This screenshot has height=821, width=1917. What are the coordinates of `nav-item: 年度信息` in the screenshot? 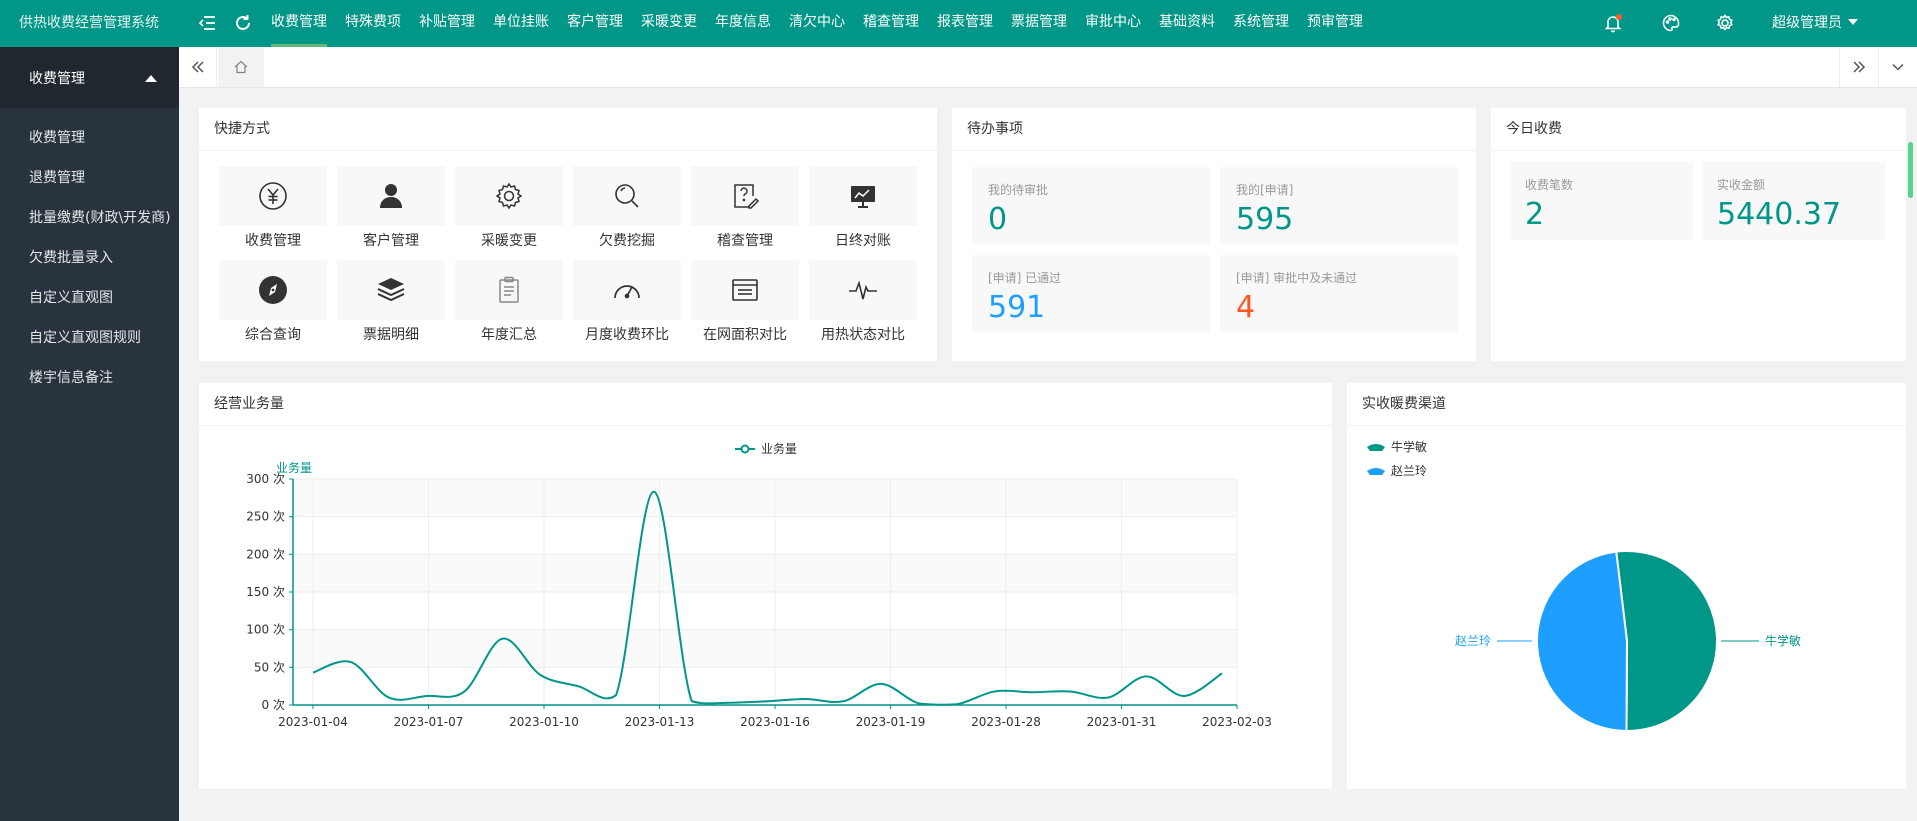 It's located at (743, 23).